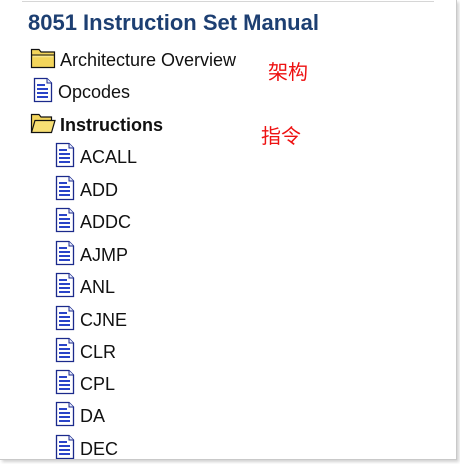 The height and width of the screenshot is (464, 460). What do you see at coordinates (109, 156) in the screenshot?
I see `tree-child-label: ACALL` at bounding box center [109, 156].